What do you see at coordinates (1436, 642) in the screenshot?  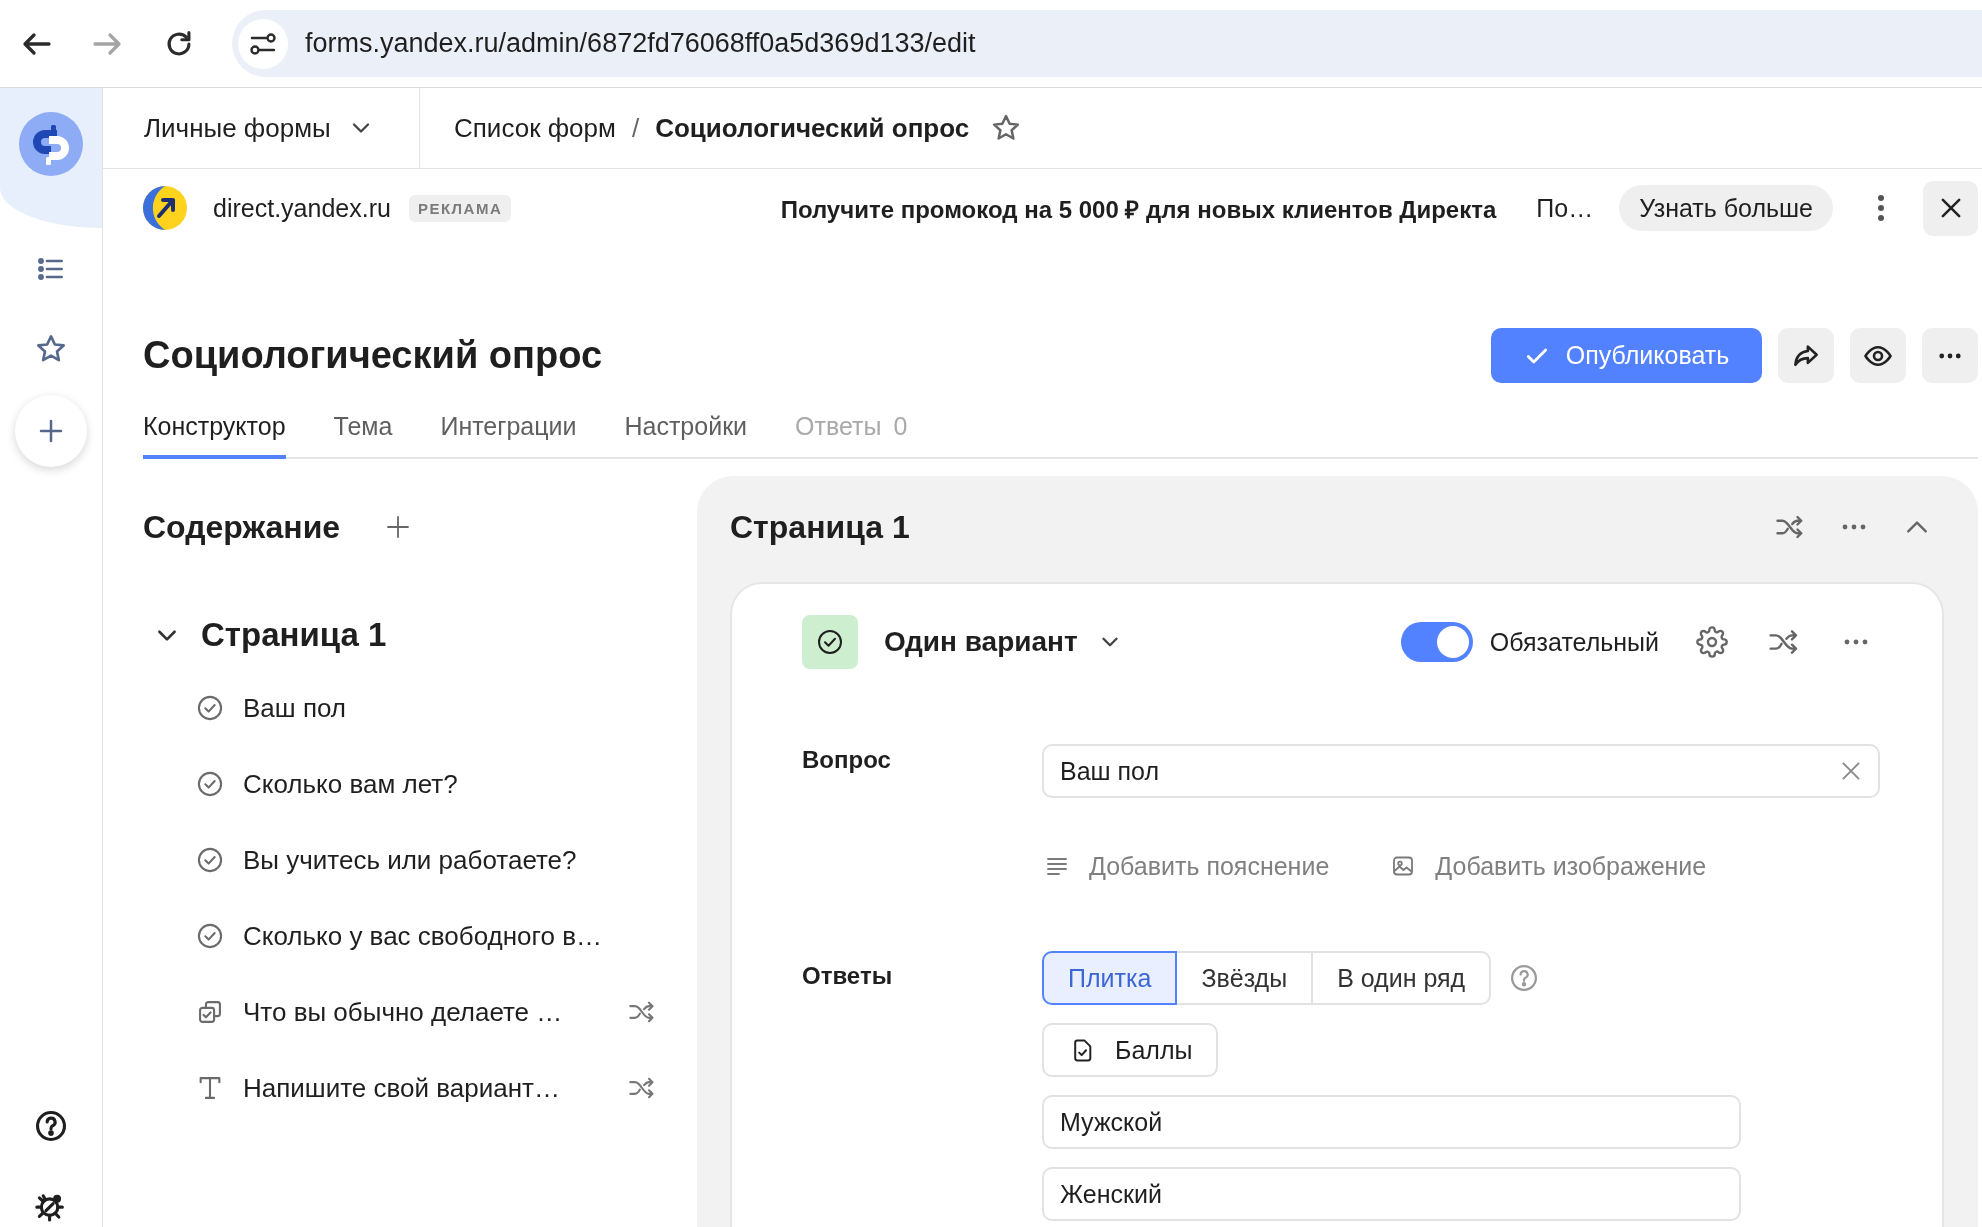 I see `required-toggle` at bounding box center [1436, 642].